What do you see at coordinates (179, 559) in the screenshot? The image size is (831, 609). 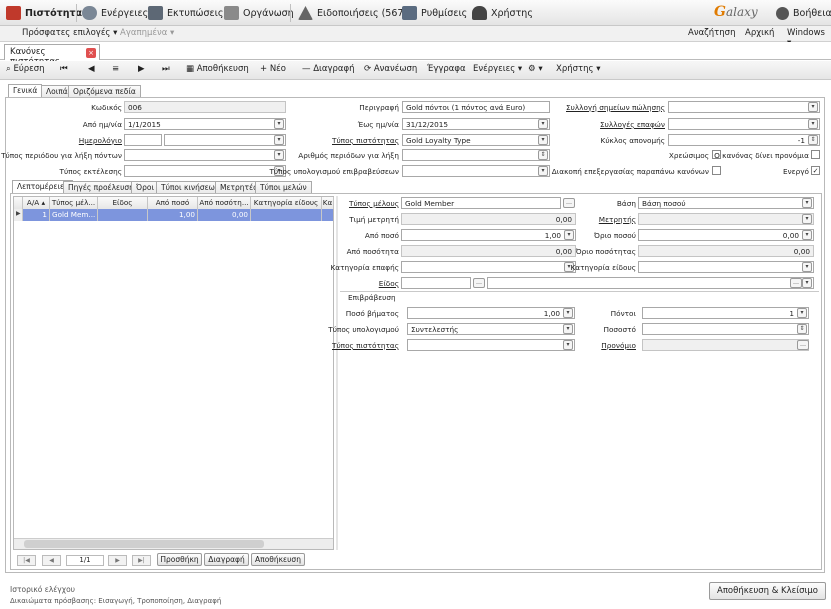 I see `add-row-button: Προσθήκη` at bounding box center [179, 559].